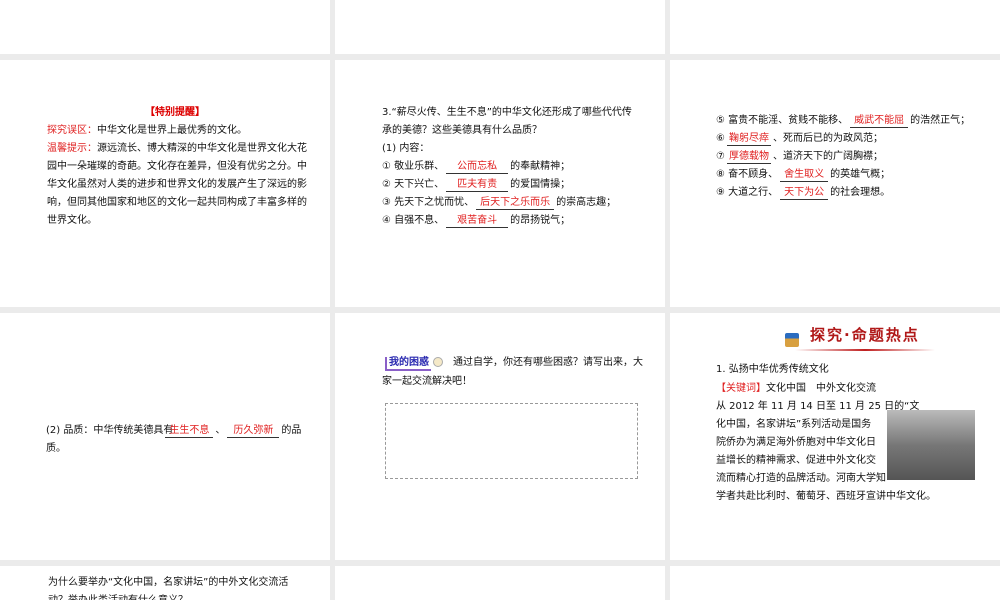 The image size is (1000, 600). I want to click on hotspot-text: 化中国，名家讲坛”系列活动是国务, so click(794, 424).